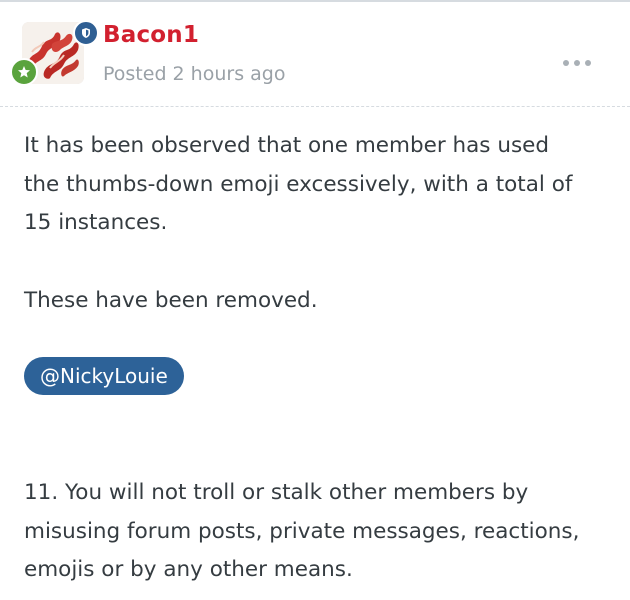 The height and width of the screenshot is (600, 630). What do you see at coordinates (315, 106) in the screenshot?
I see `header-divider` at bounding box center [315, 106].